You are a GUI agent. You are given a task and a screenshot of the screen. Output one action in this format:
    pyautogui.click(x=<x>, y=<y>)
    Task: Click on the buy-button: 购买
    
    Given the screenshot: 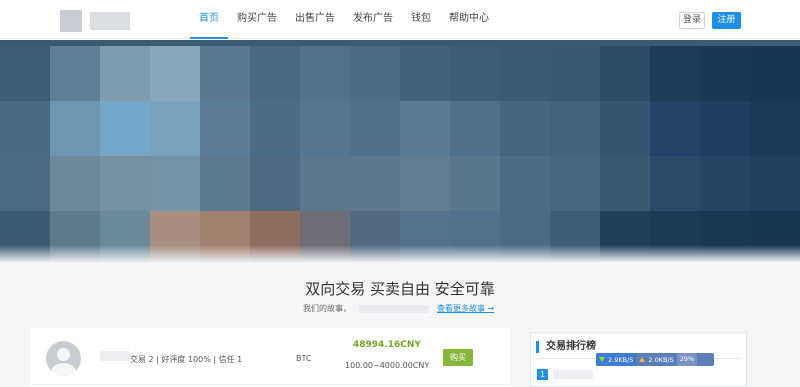 What is the action you would take?
    pyautogui.click(x=458, y=357)
    